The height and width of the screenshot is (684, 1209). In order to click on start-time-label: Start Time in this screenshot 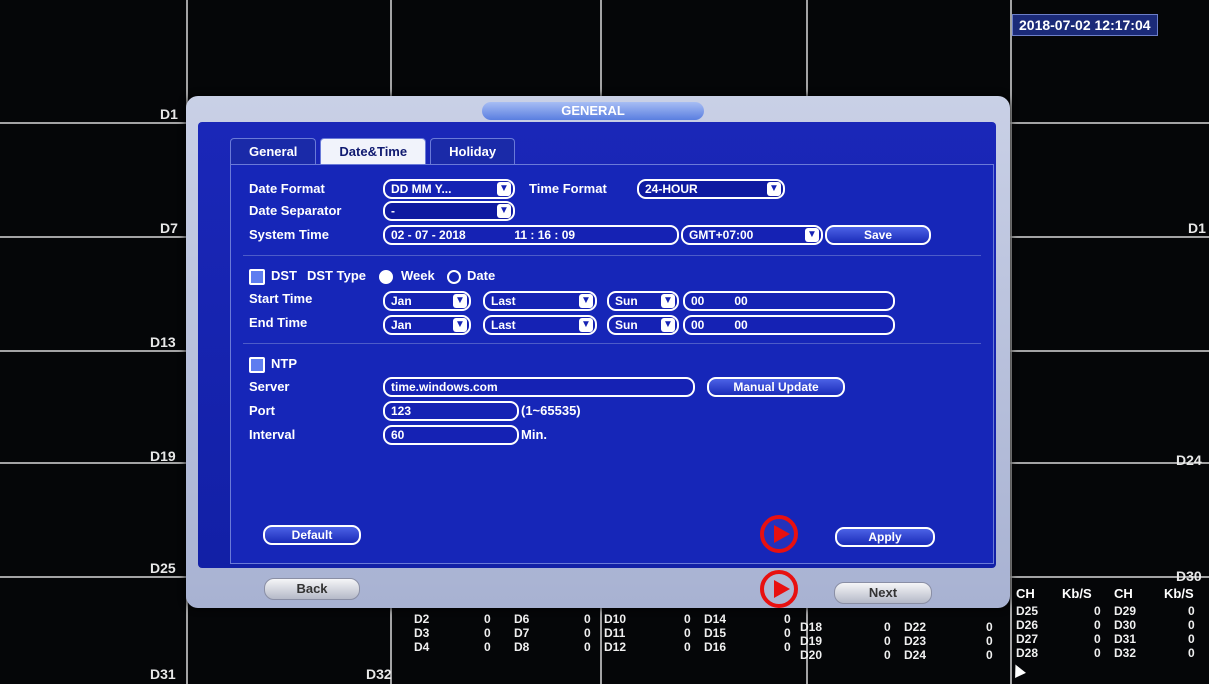, I will do `click(281, 298)`.